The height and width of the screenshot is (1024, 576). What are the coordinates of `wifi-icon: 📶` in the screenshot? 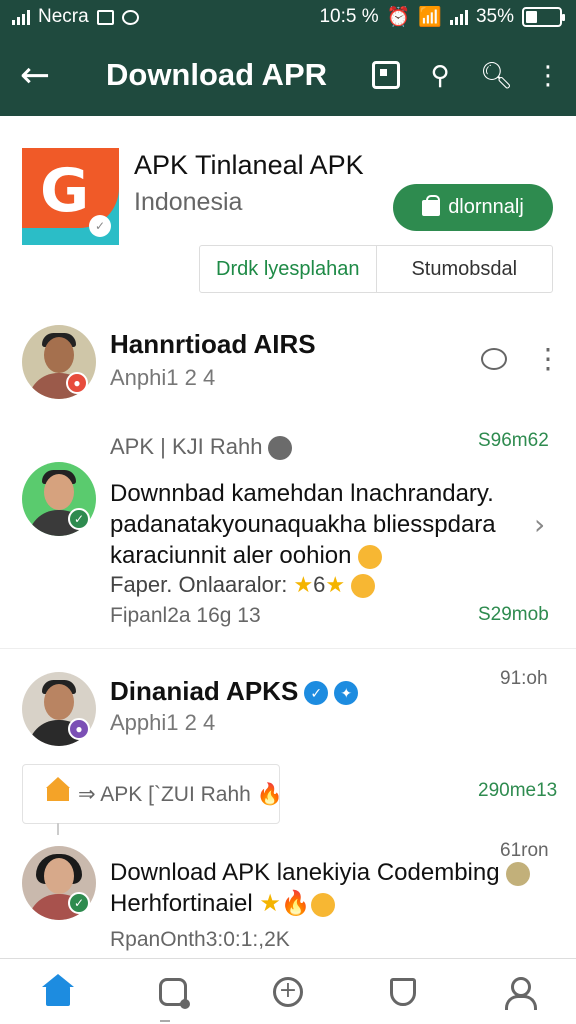 It's located at (430, 17).